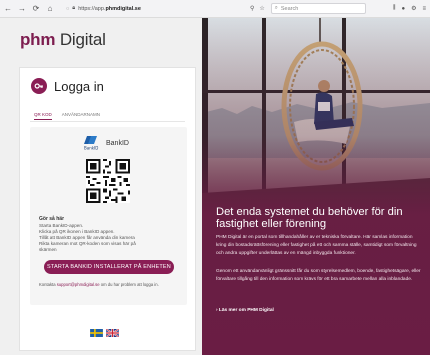  What do you see at coordinates (289, 8) in the screenshot?
I see `search-placeholder: Search` at bounding box center [289, 8].